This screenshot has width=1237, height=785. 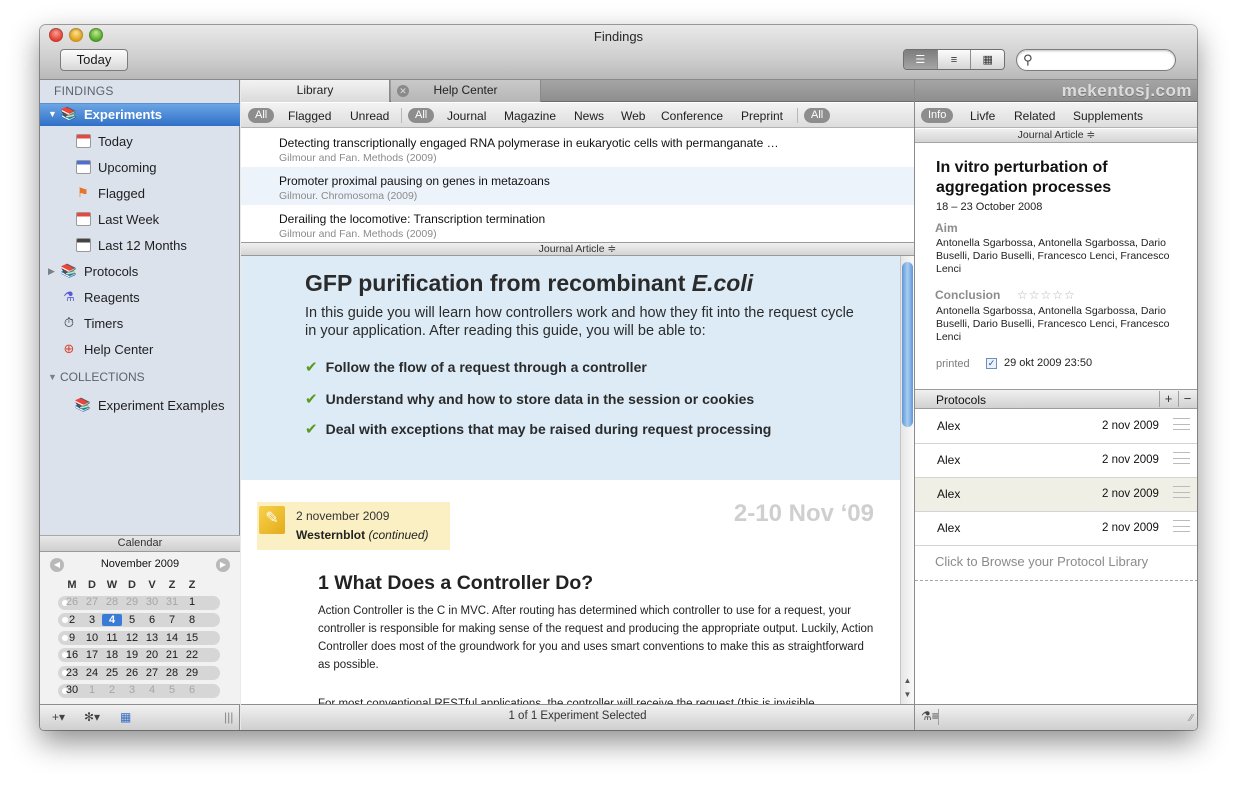 I want to click on scroll-up-arrow-icon: ▲, so click(x=907, y=681).